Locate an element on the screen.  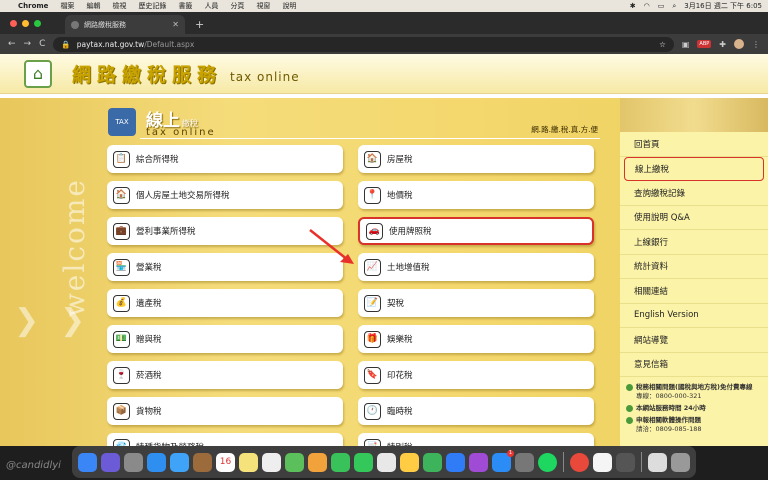
profile-avatar is located at coordinates (739, 44).